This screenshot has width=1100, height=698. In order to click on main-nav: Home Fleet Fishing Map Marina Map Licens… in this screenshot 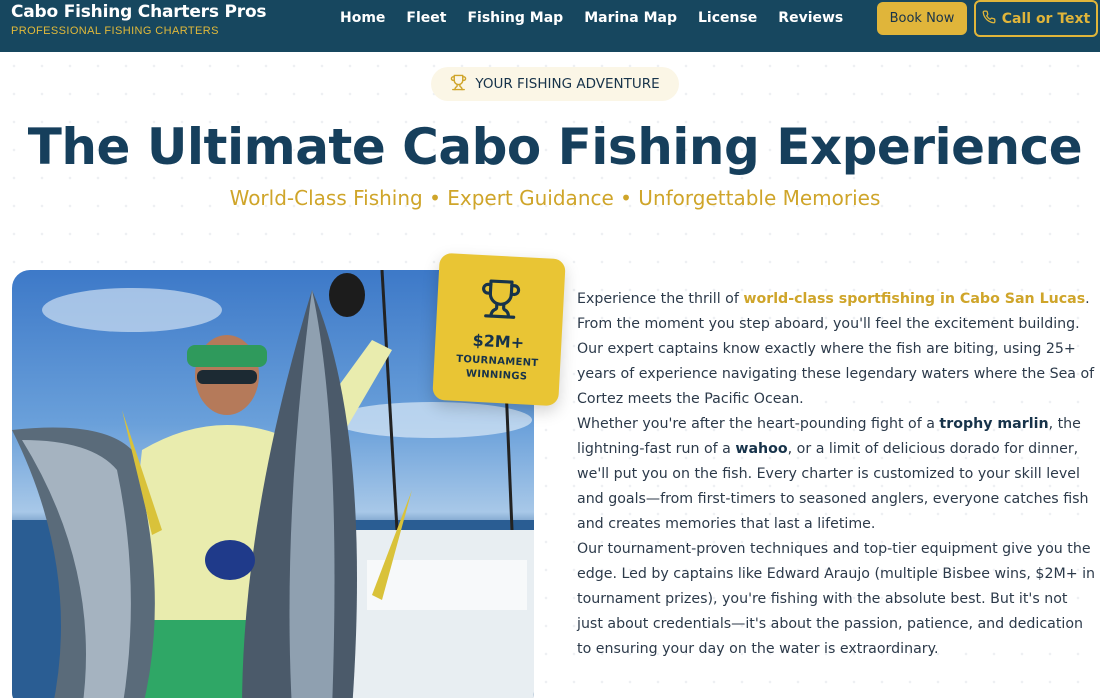, I will do `click(602, 19)`.